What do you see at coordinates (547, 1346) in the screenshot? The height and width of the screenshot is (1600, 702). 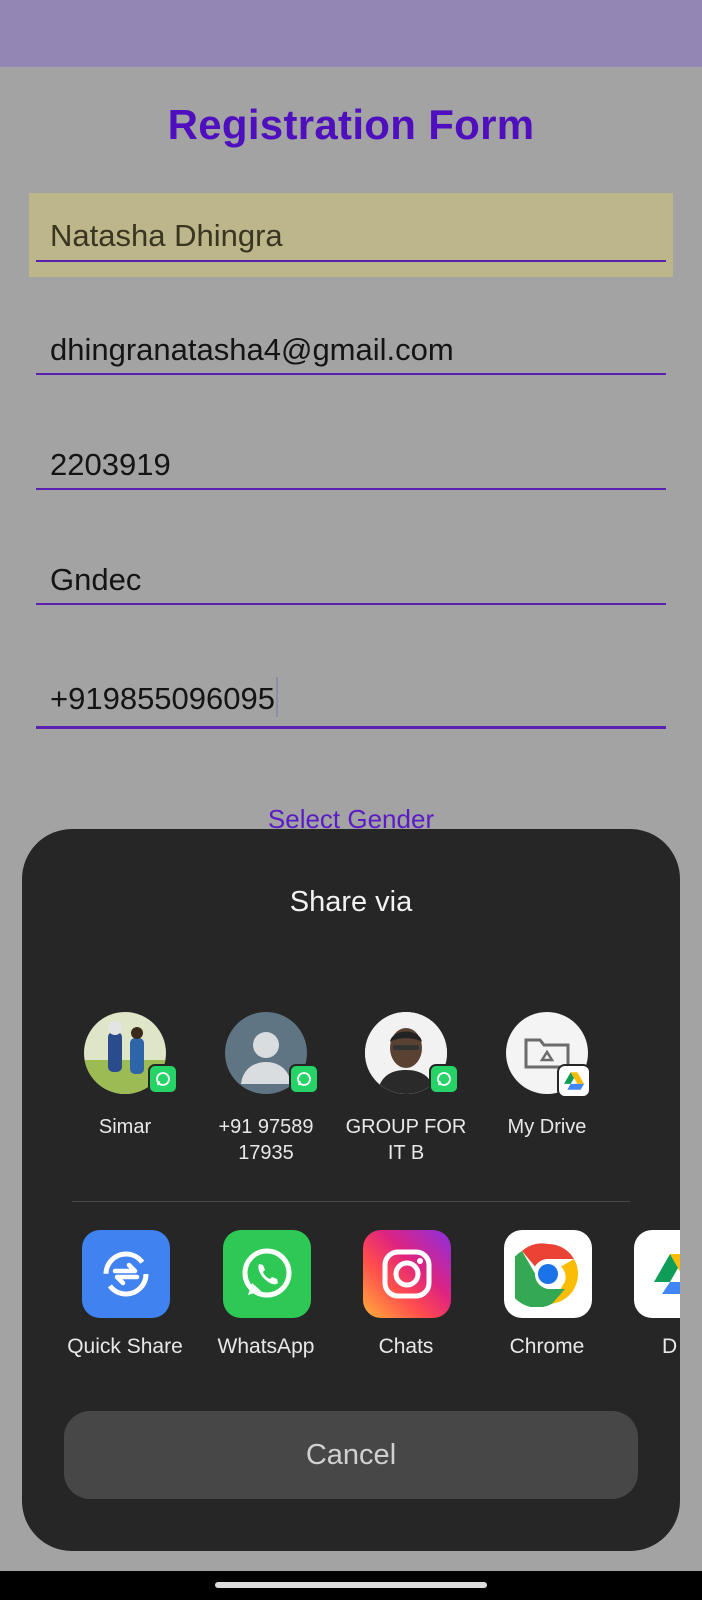 I see `app-label: Chrome` at bounding box center [547, 1346].